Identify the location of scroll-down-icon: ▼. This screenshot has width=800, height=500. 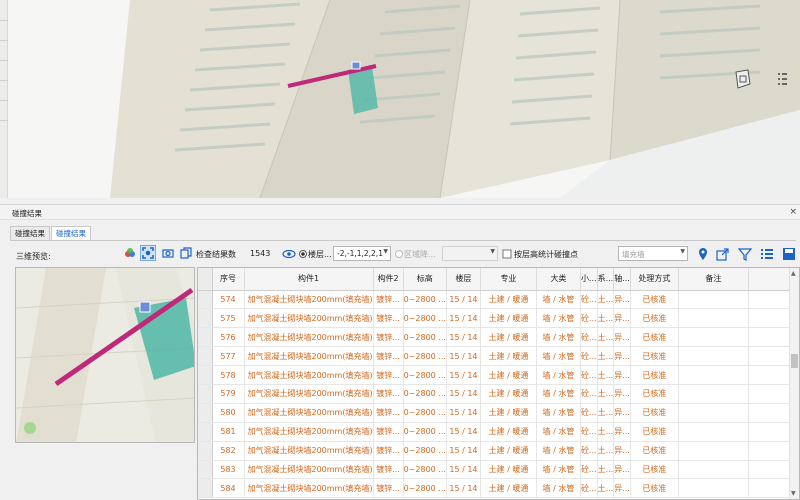
(793, 493).